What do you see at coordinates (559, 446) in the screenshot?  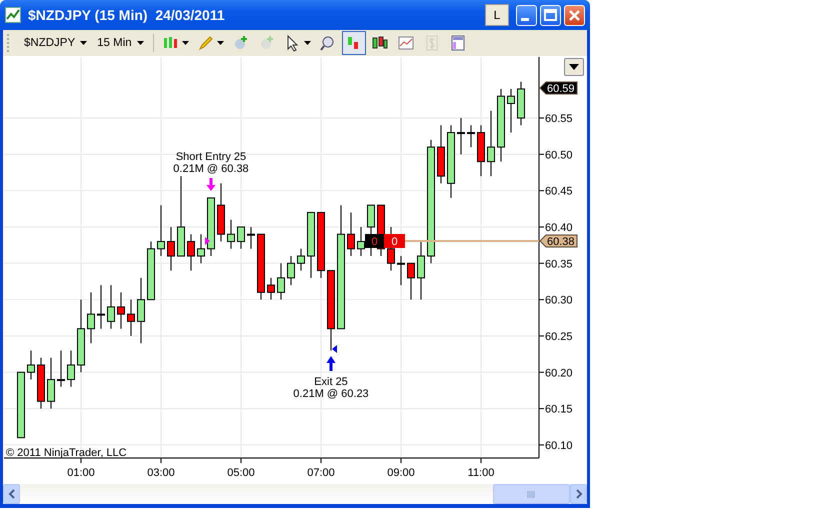 I see `price-axis-label: 60.10` at bounding box center [559, 446].